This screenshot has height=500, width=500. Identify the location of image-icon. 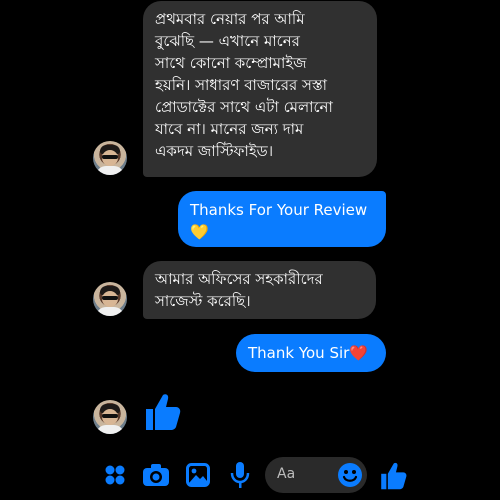
(198, 475).